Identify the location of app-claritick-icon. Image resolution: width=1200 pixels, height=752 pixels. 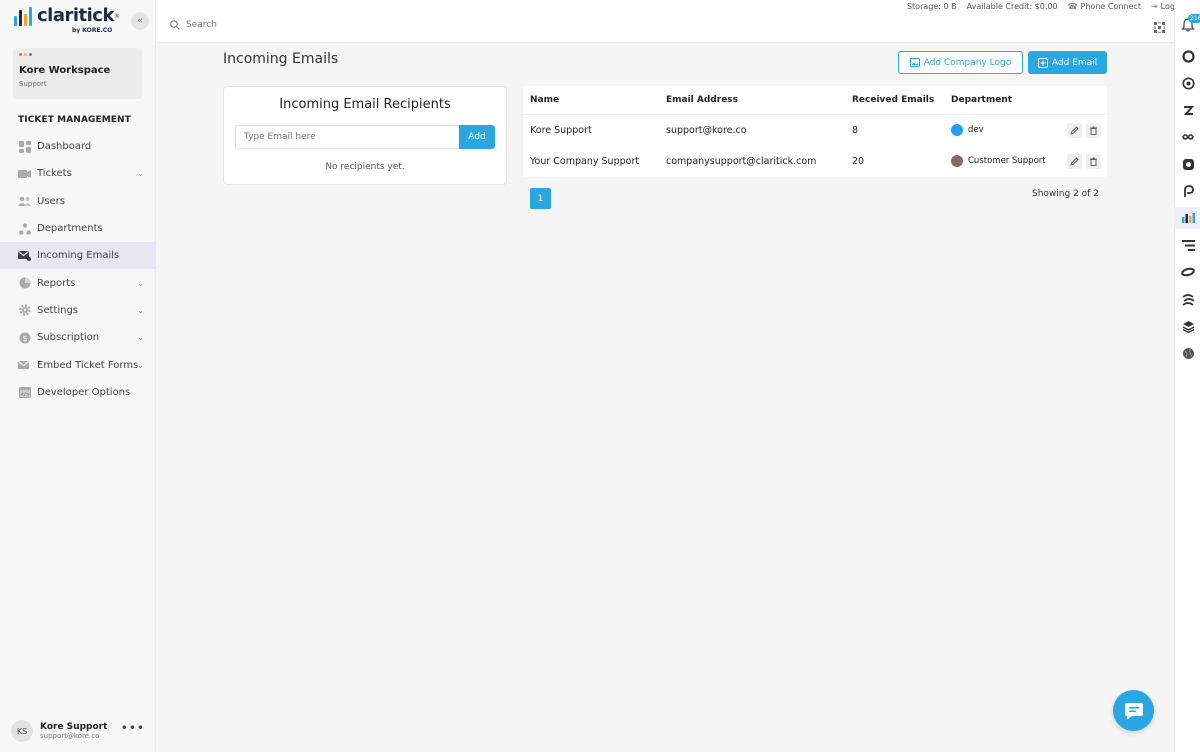
(1187, 218).